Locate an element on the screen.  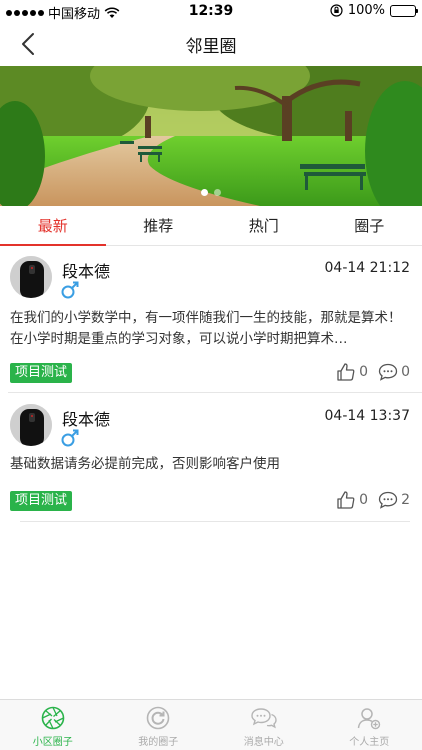
status-right: 100% is located at coordinates (374, 10).